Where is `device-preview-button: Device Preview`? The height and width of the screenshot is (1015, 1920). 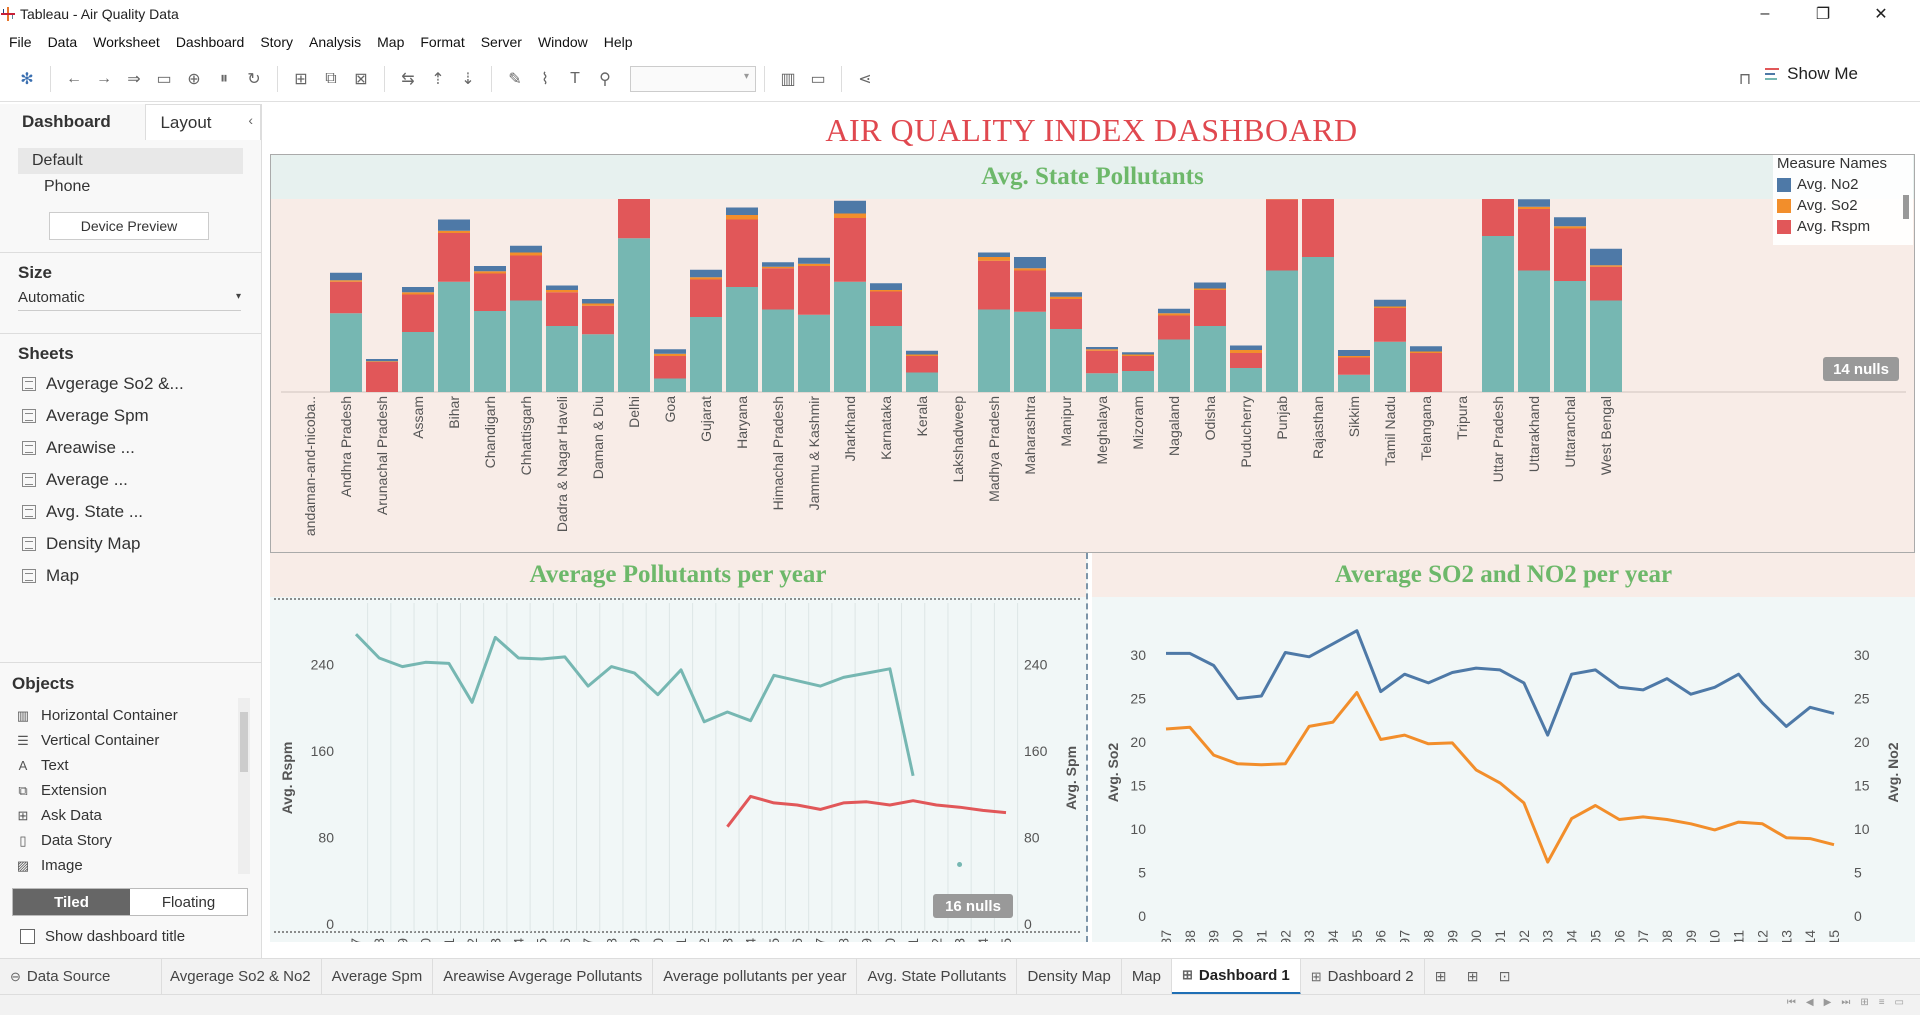
device-preview-button: Device Preview is located at coordinates (129, 226).